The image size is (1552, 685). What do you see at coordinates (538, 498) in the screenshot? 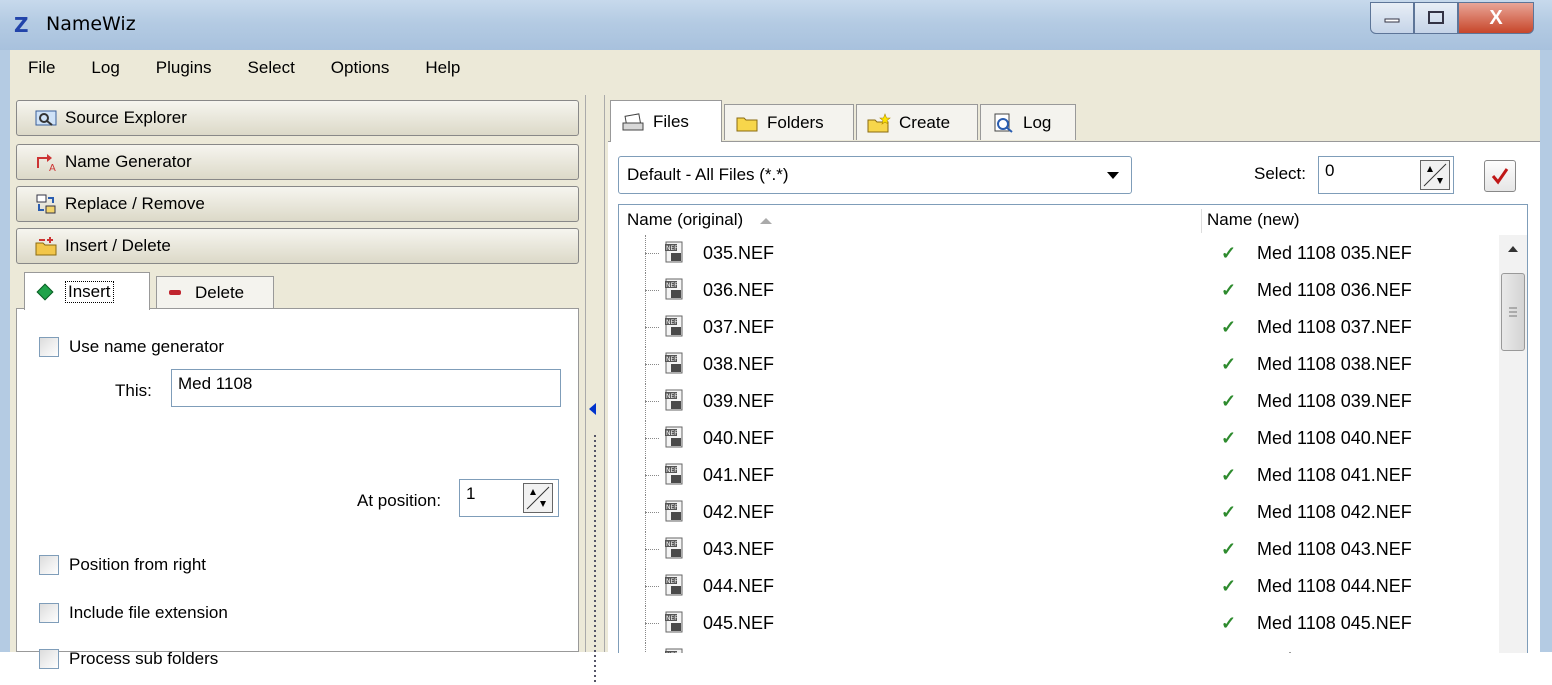
I see `position-spinner` at bounding box center [538, 498].